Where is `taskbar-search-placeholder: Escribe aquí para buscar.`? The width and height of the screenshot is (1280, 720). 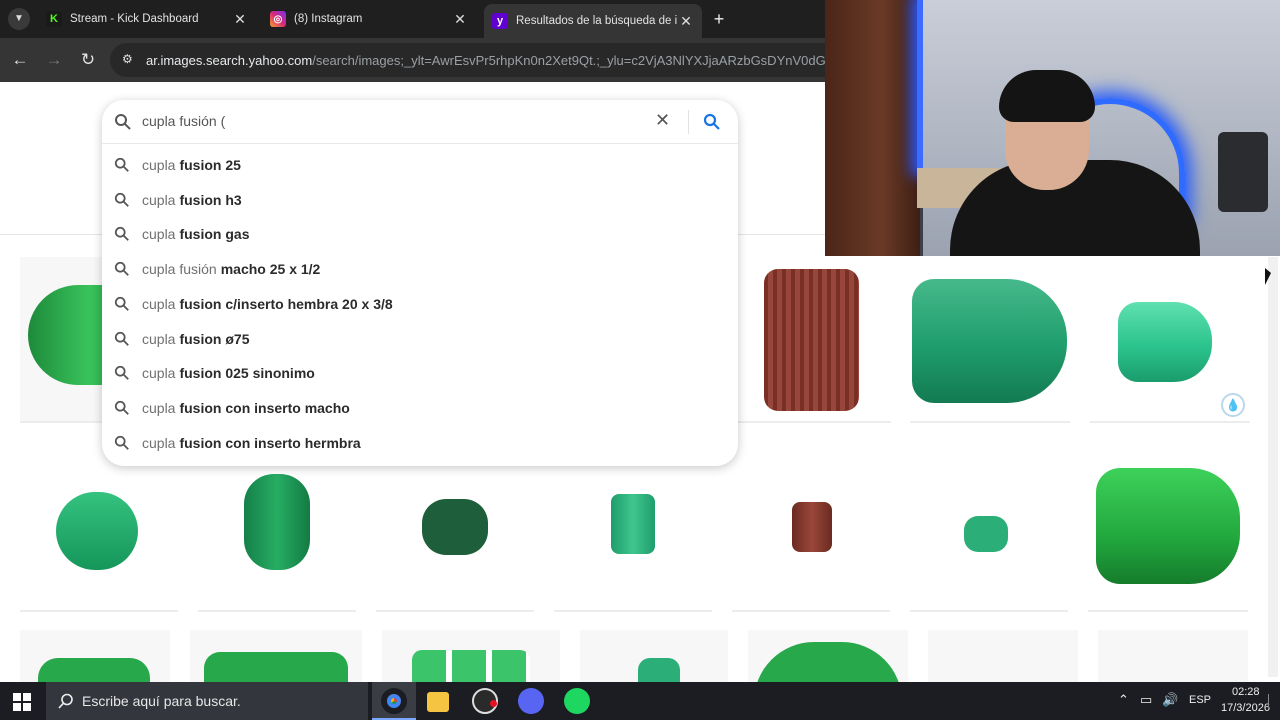
taskbar-search-placeholder: Escribe aquí para buscar. is located at coordinates (161, 701).